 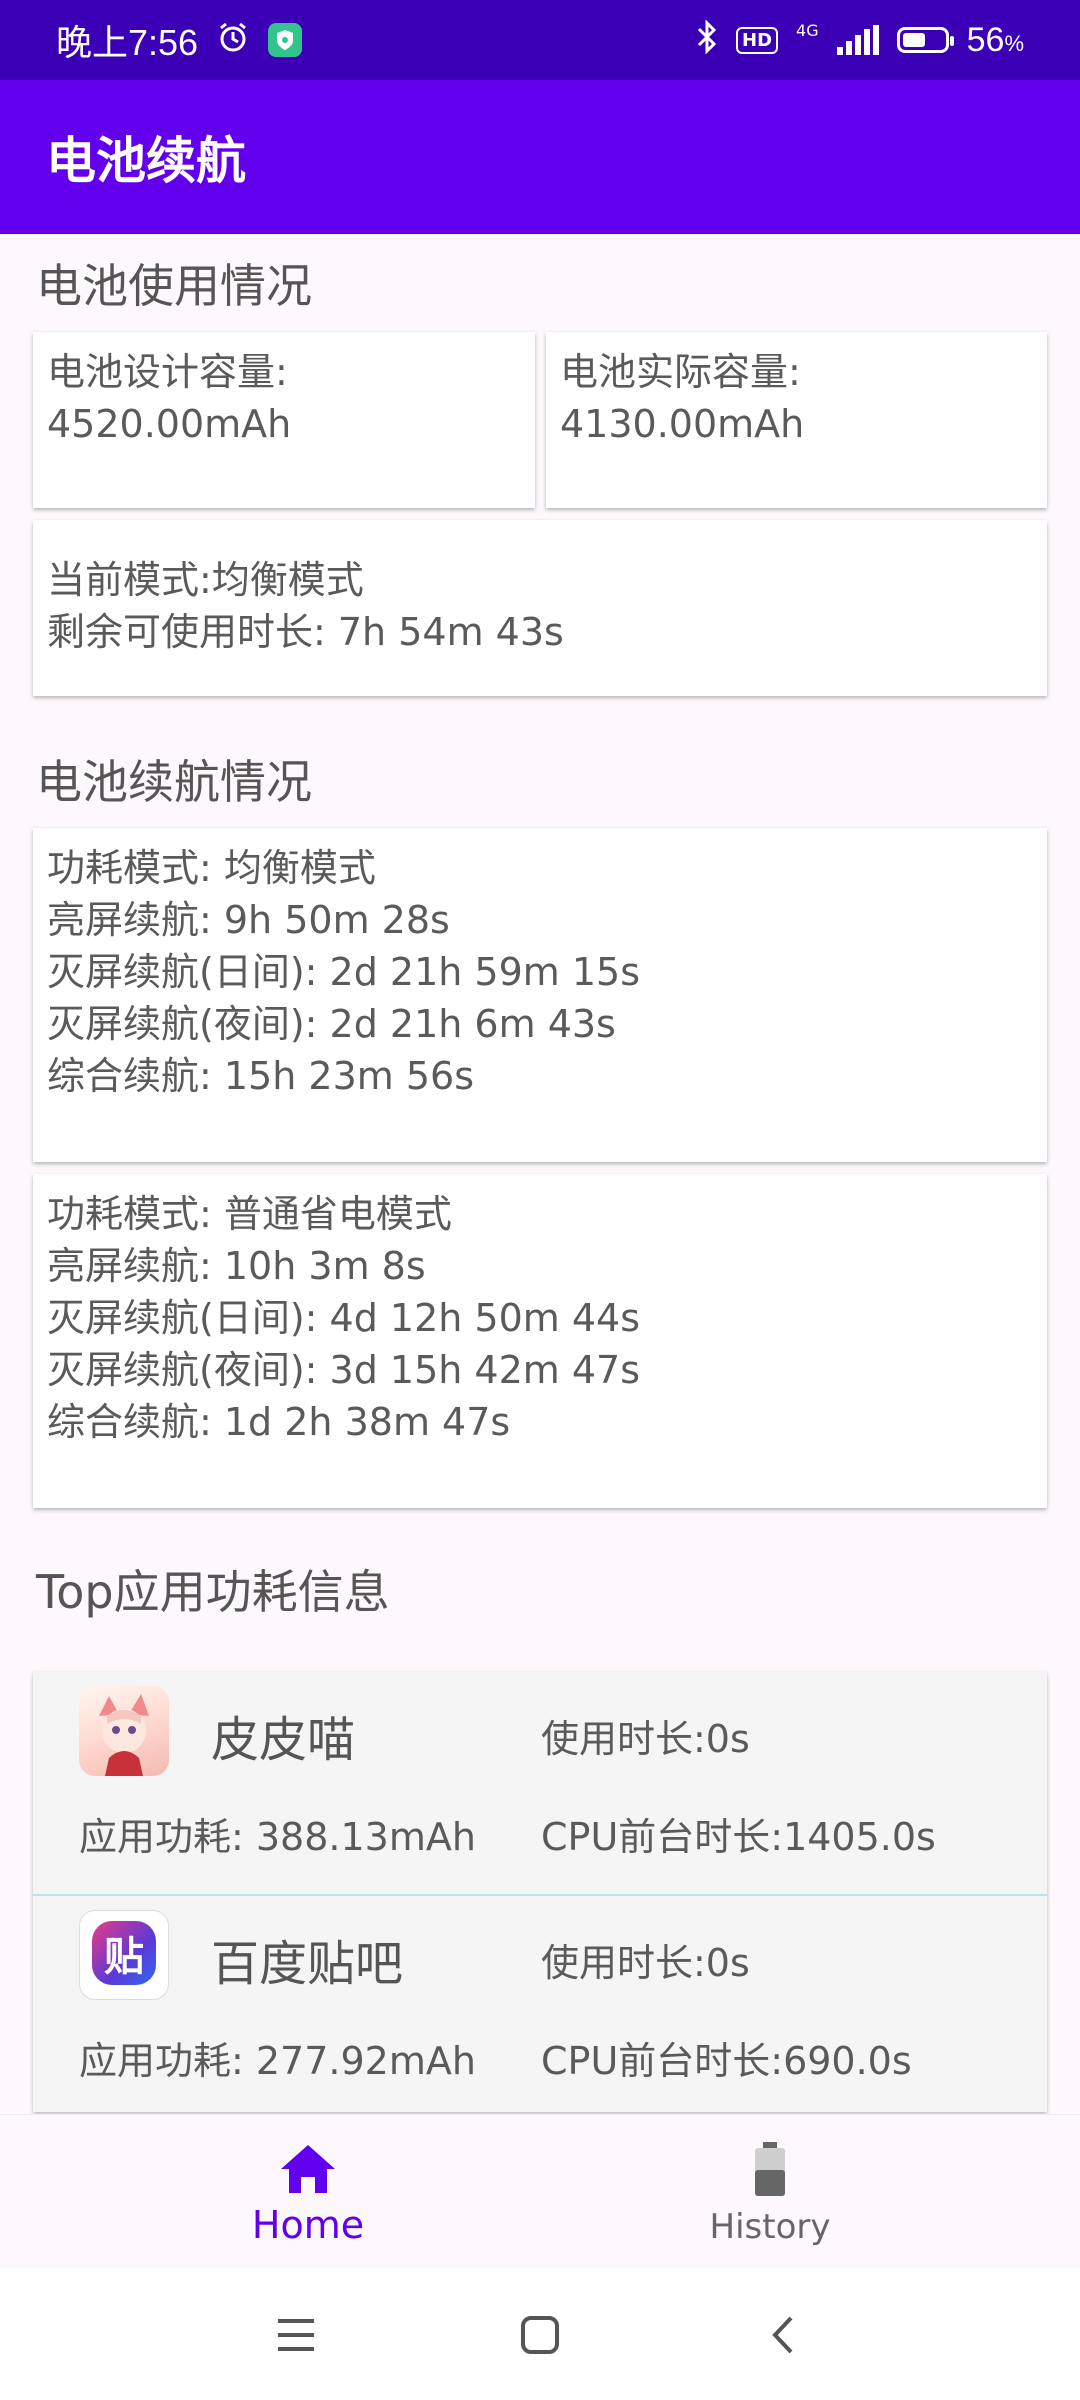 What do you see at coordinates (285, 40) in the screenshot?
I see `shield-icon` at bounding box center [285, 40].